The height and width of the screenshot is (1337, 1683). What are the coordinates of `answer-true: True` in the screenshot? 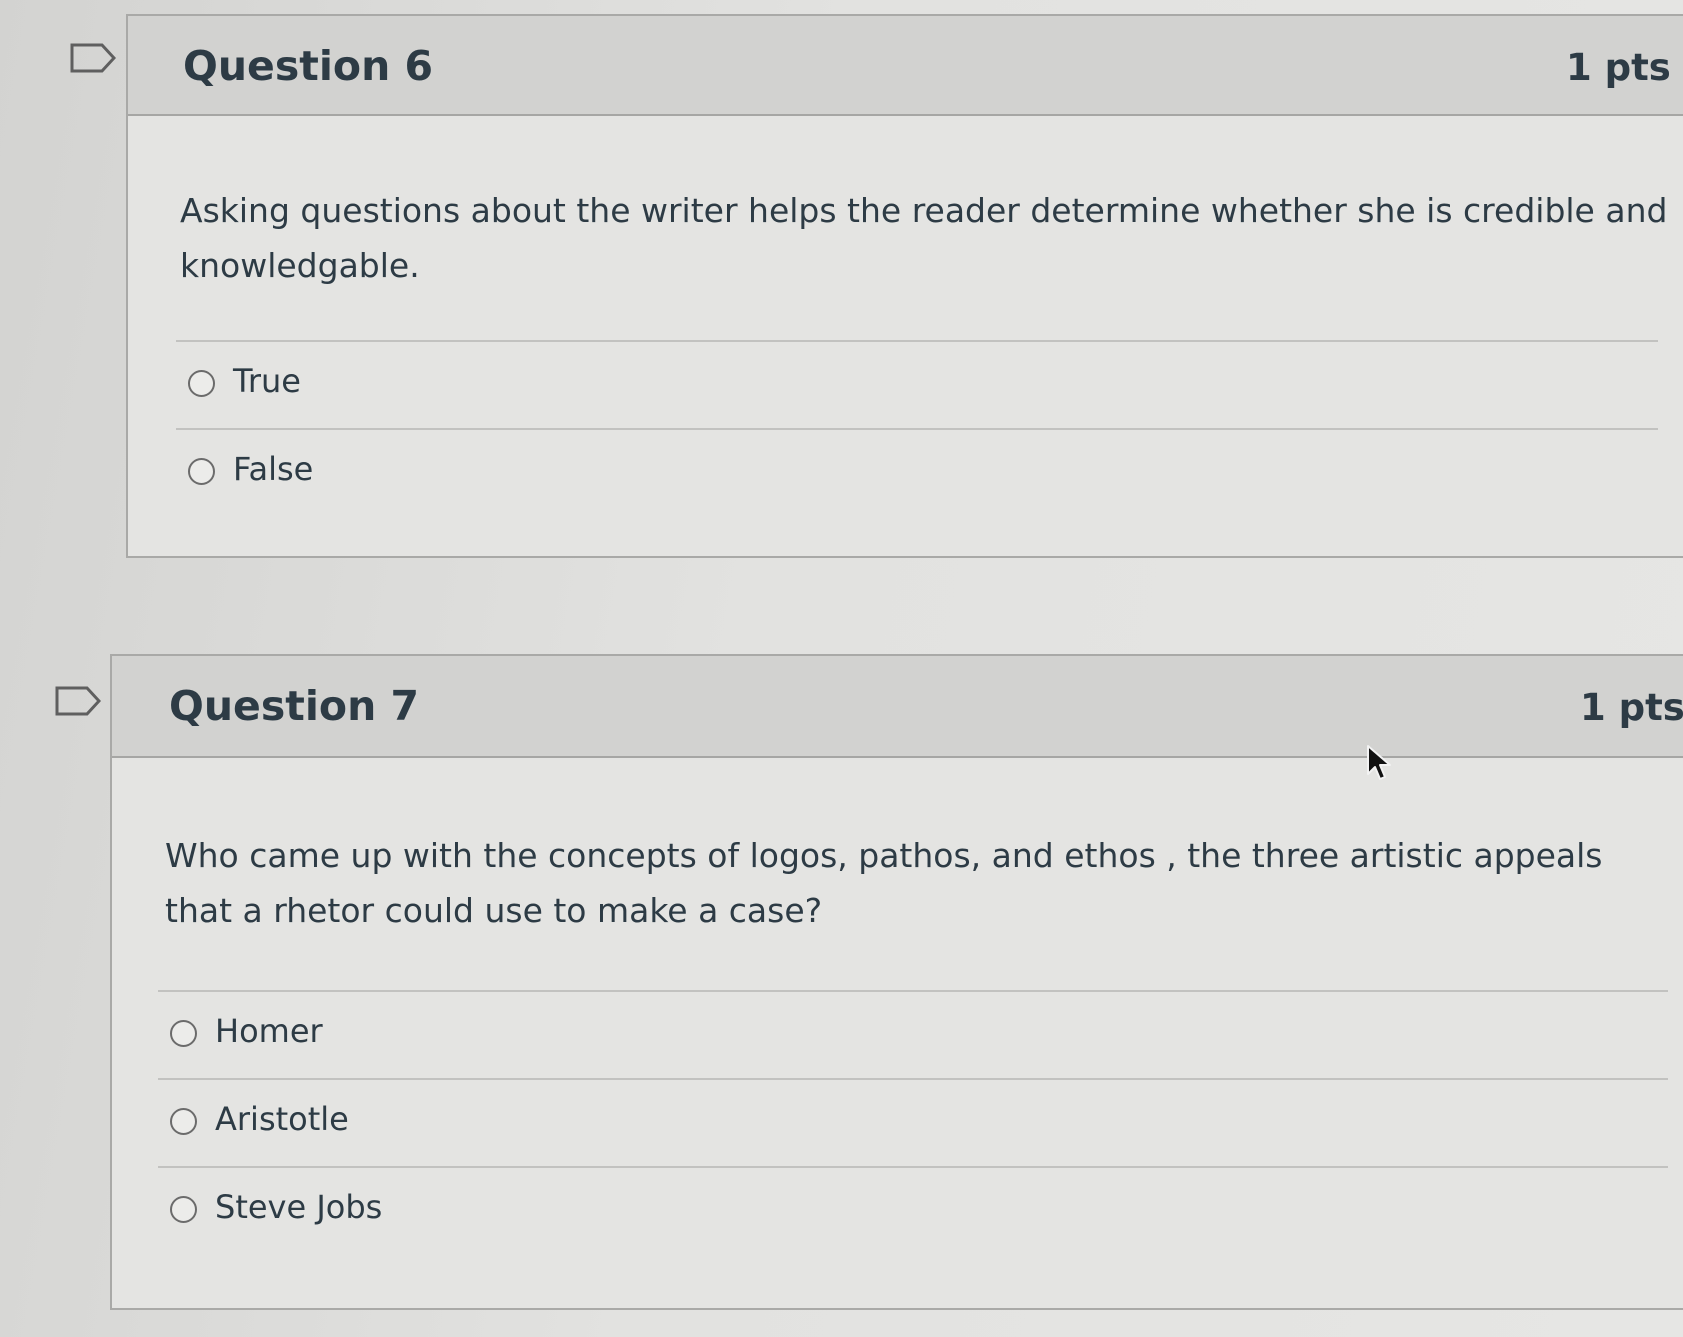 It's located at (917, 384).